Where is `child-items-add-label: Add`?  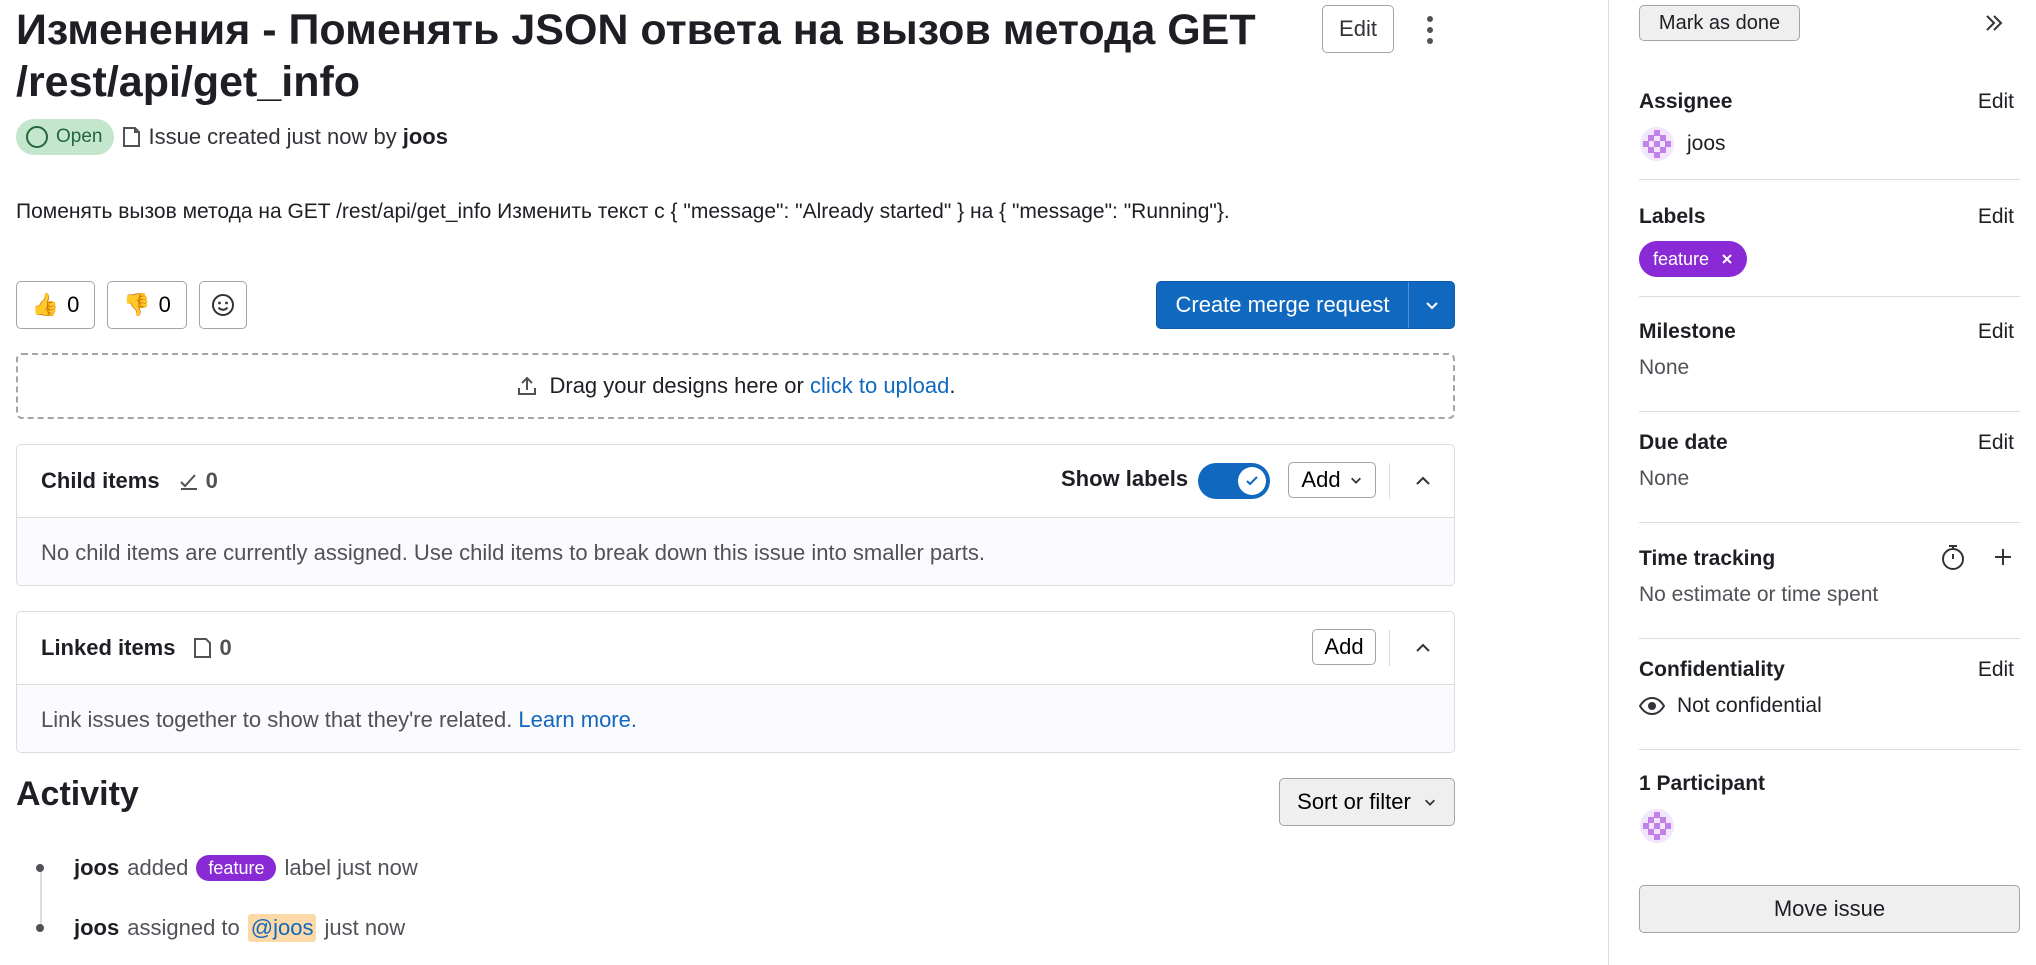
child-items-add-label: Add is located at coordinates (1321, 479).